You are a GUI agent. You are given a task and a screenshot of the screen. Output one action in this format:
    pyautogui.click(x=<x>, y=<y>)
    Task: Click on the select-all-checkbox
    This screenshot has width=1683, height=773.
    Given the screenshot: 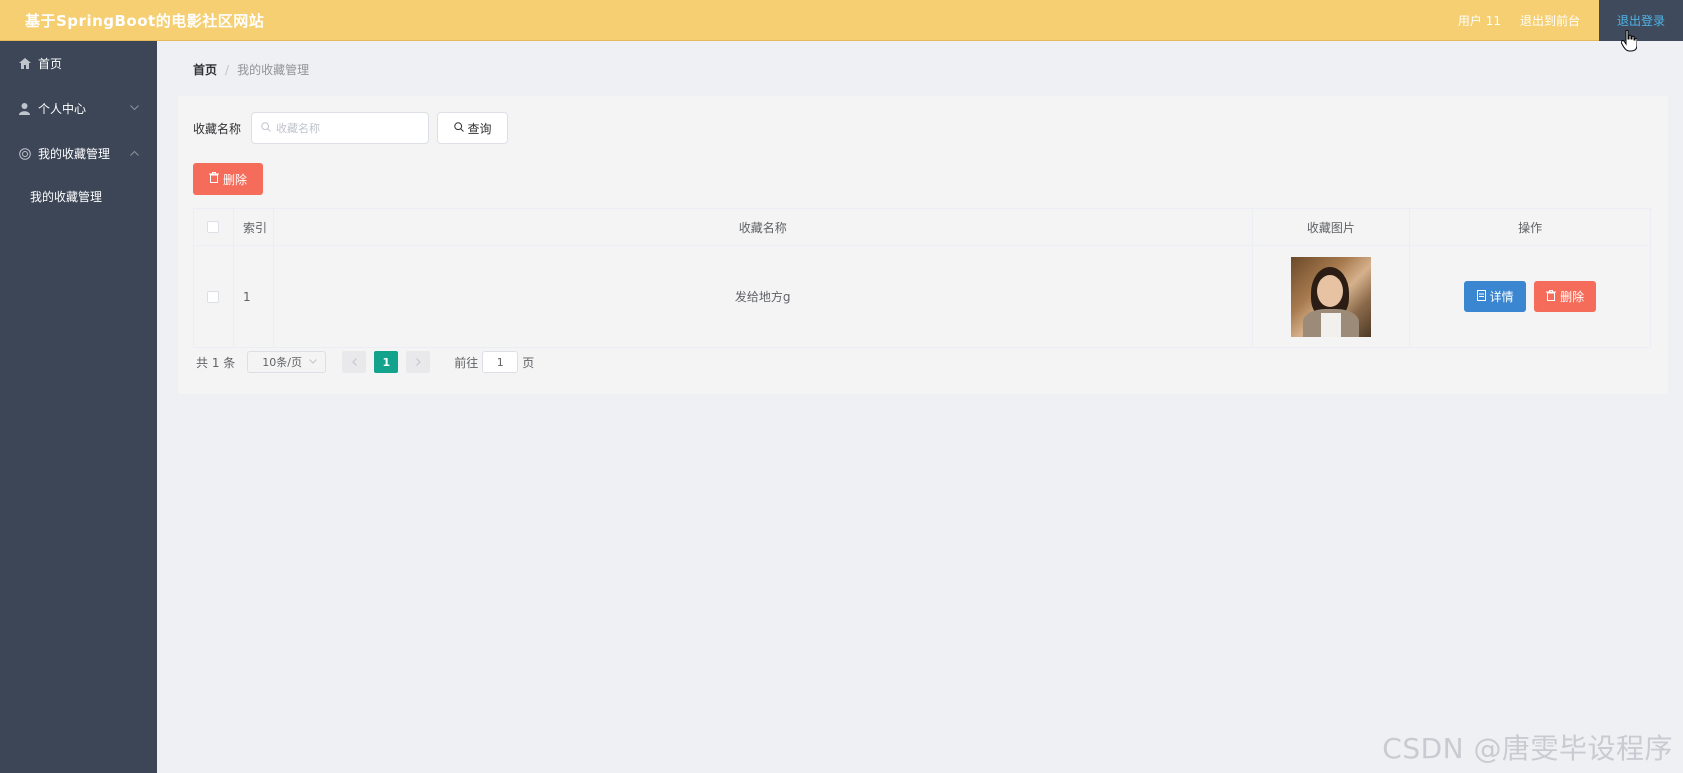 What is the action you would take?
    pyautogui.click(x=213, y=227)
    